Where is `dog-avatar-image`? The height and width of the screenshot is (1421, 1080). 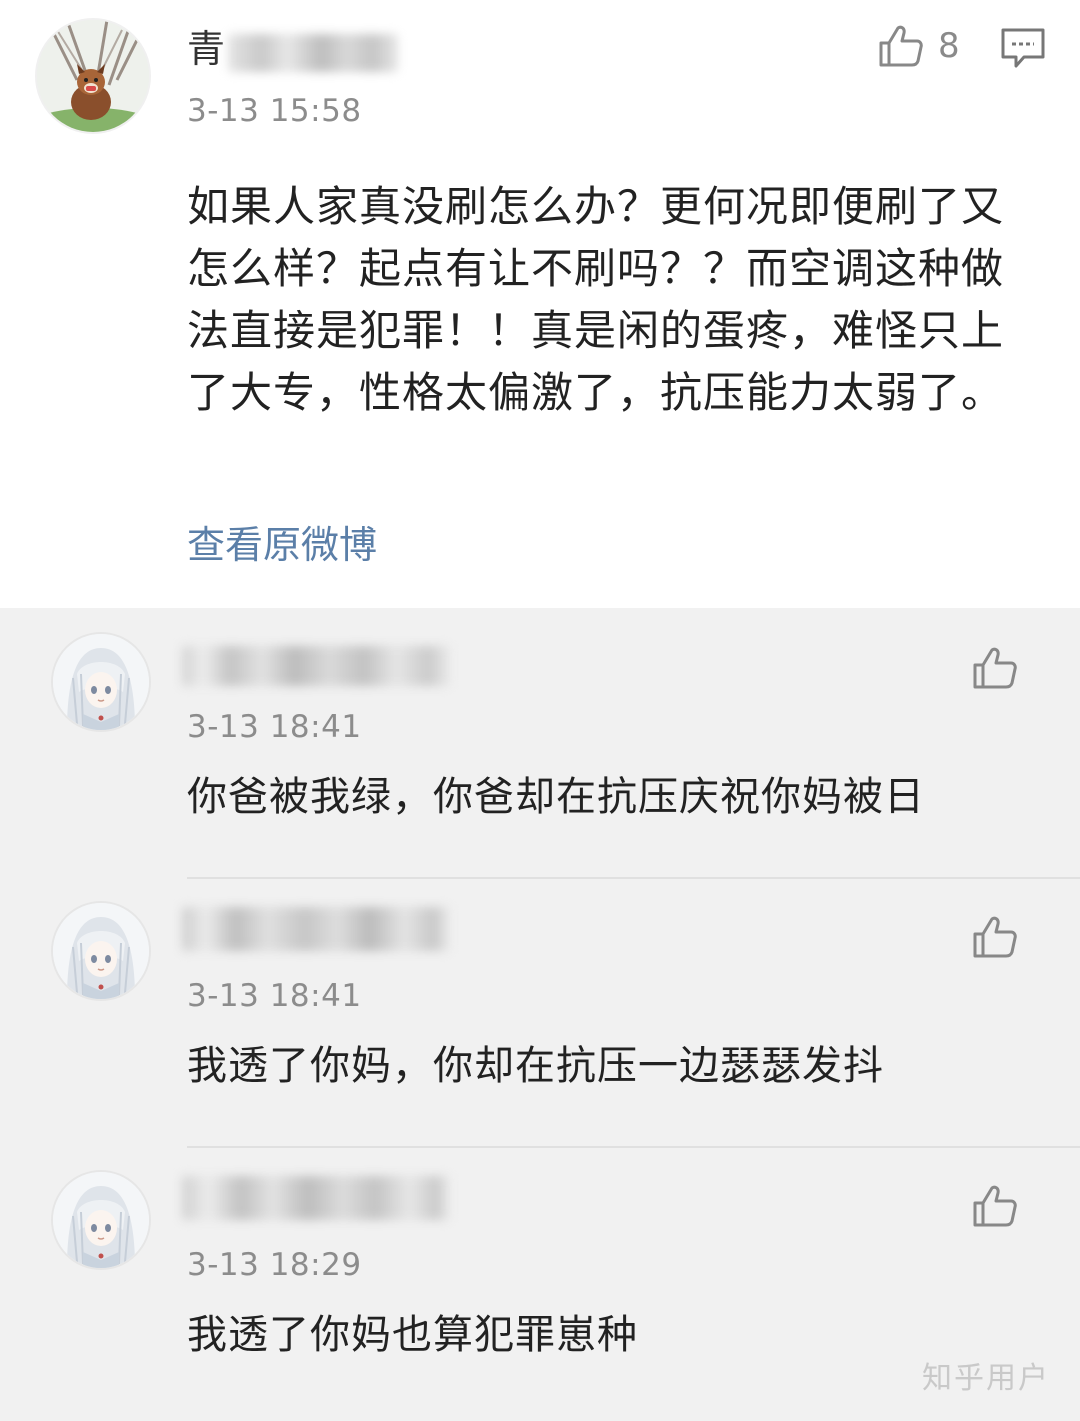 dog-avatar-image is located at coordinates (93, 76).